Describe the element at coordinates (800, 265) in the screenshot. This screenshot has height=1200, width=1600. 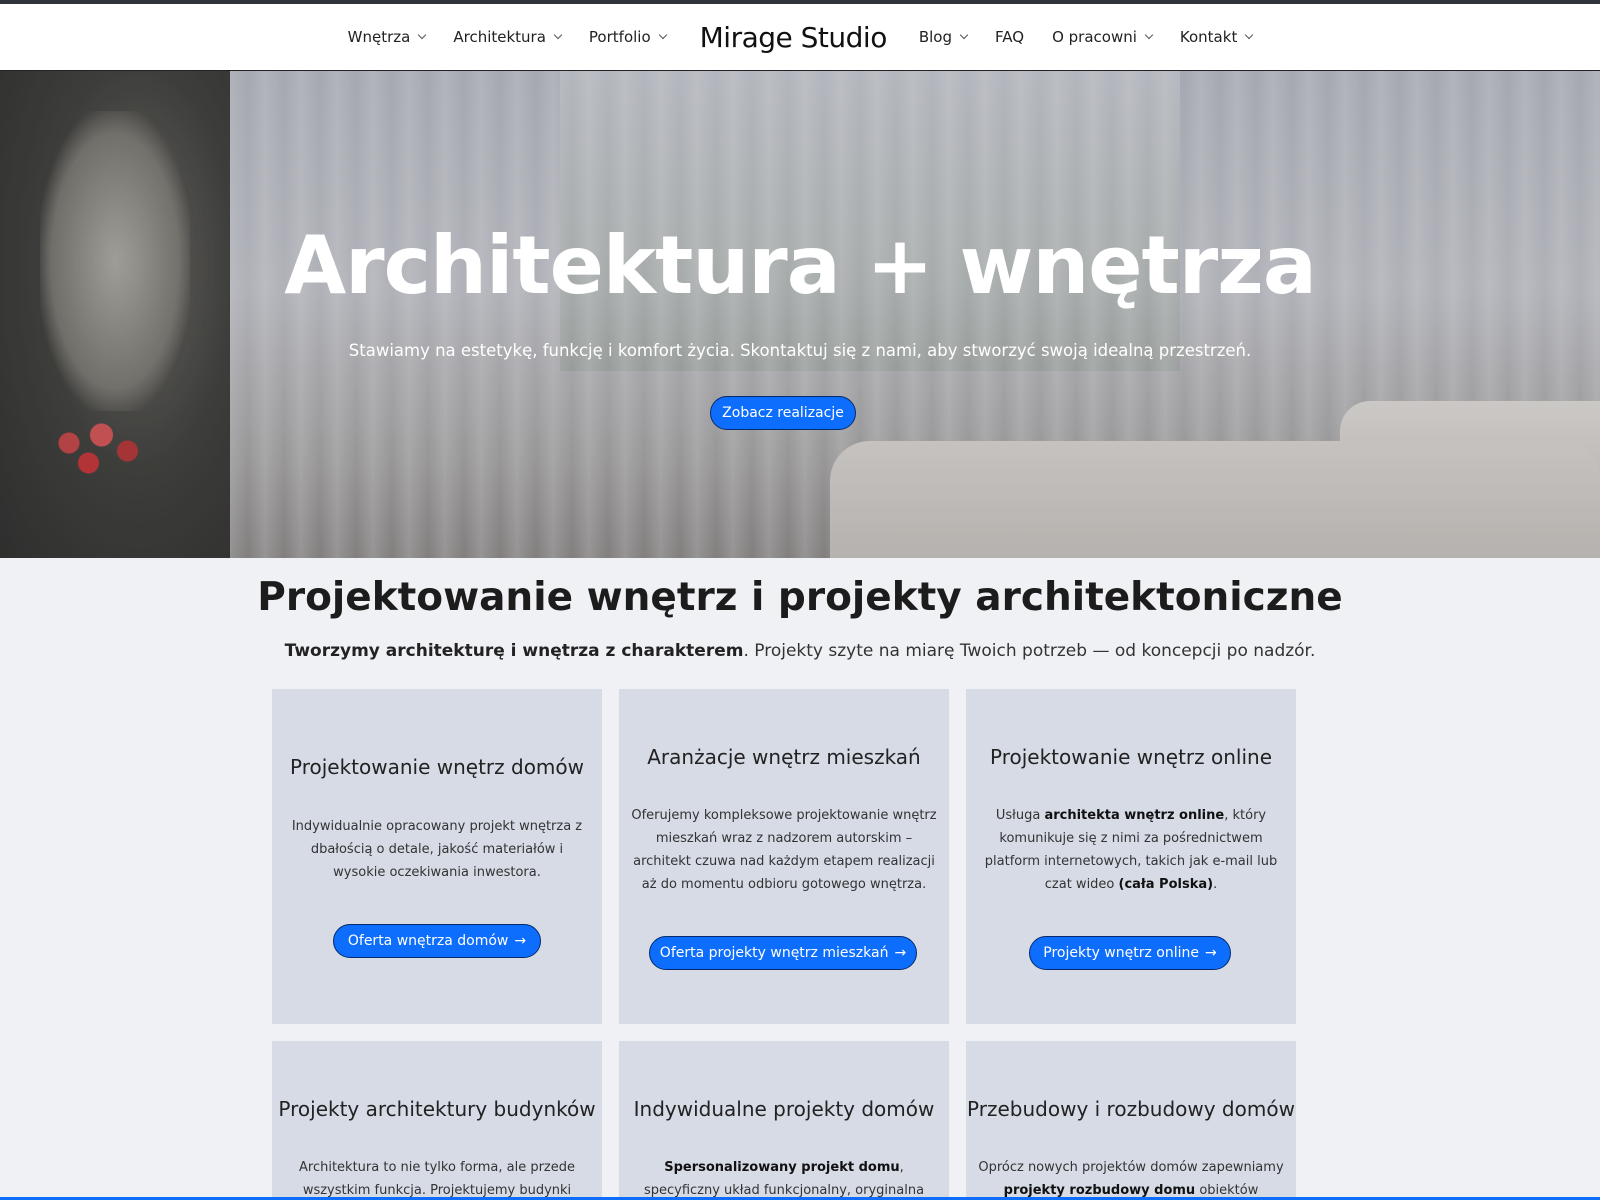
I see `hero-title: Architektura + wnętrza` at that location.